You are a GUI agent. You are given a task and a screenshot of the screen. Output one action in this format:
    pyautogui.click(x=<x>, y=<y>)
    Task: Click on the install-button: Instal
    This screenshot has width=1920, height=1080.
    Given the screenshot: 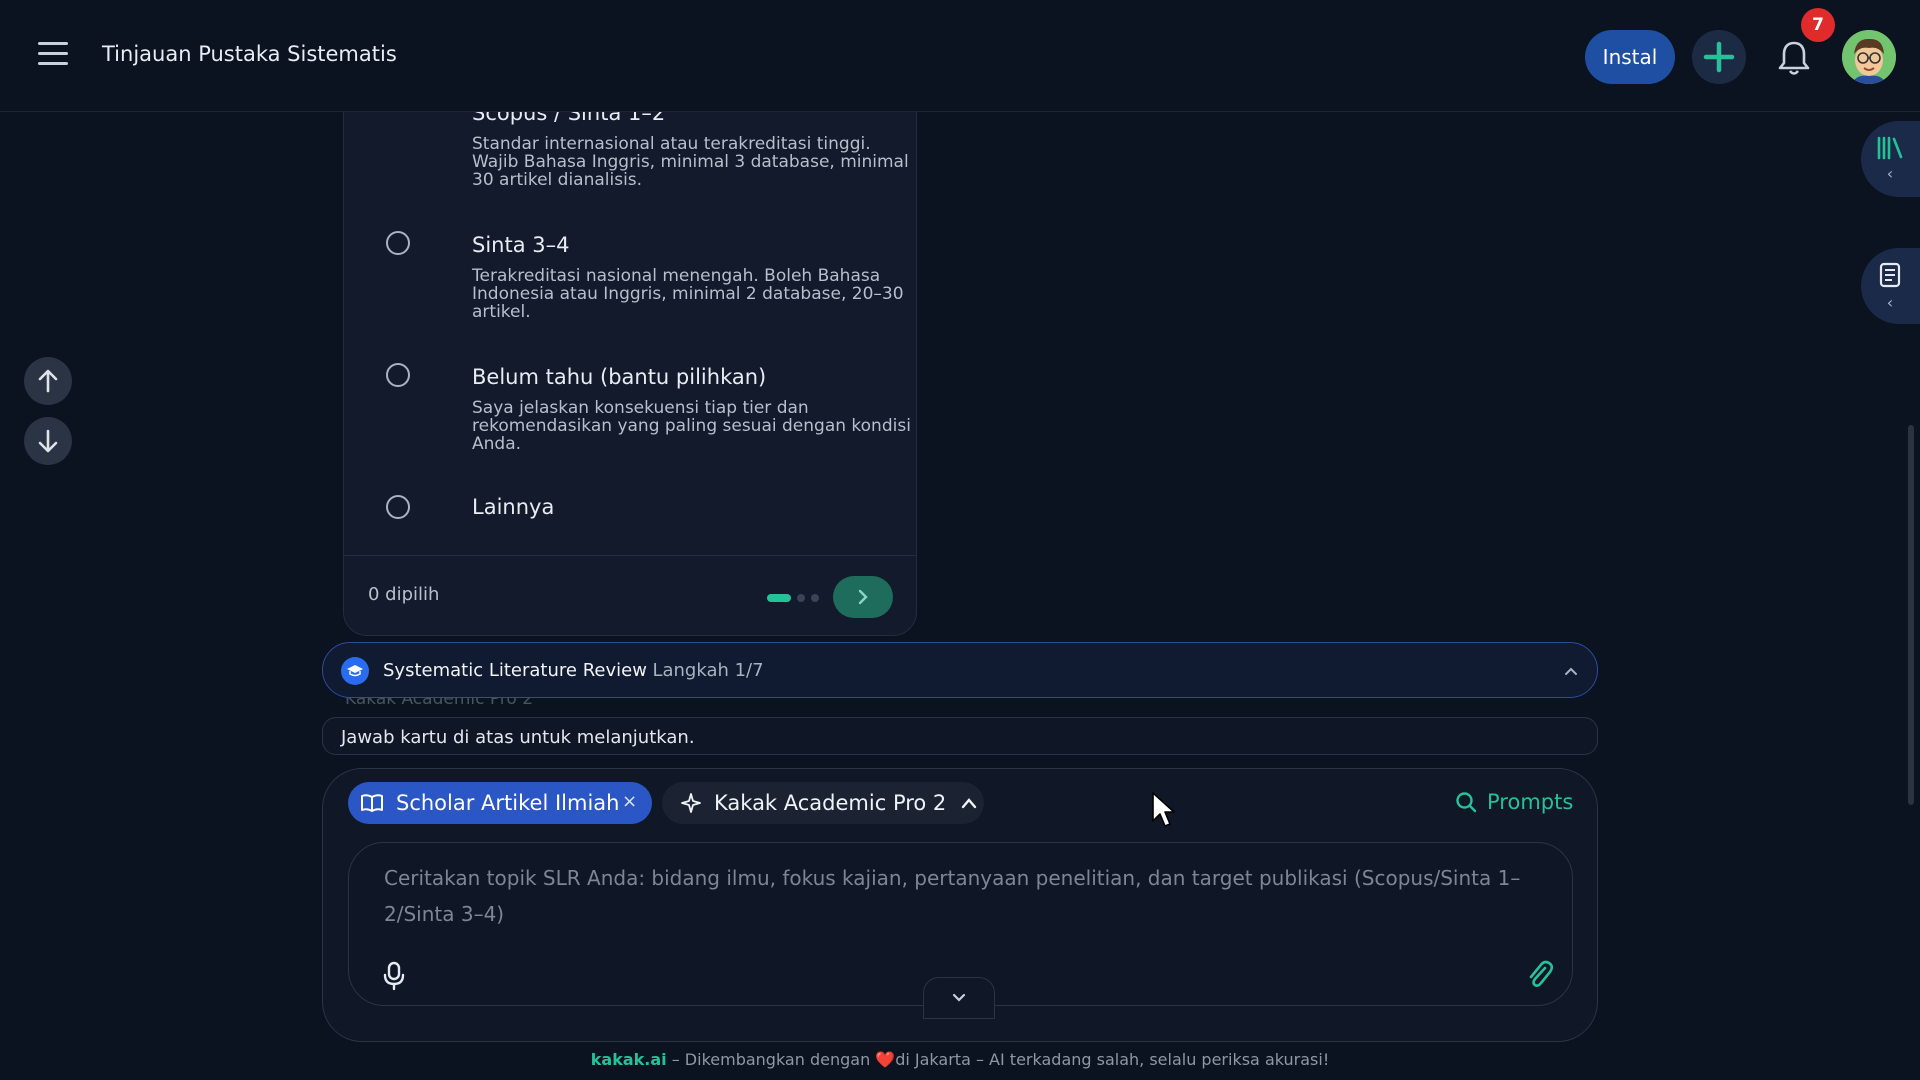 What is the action you would take?
    pyautogui.click(x=1630, y=57)
    